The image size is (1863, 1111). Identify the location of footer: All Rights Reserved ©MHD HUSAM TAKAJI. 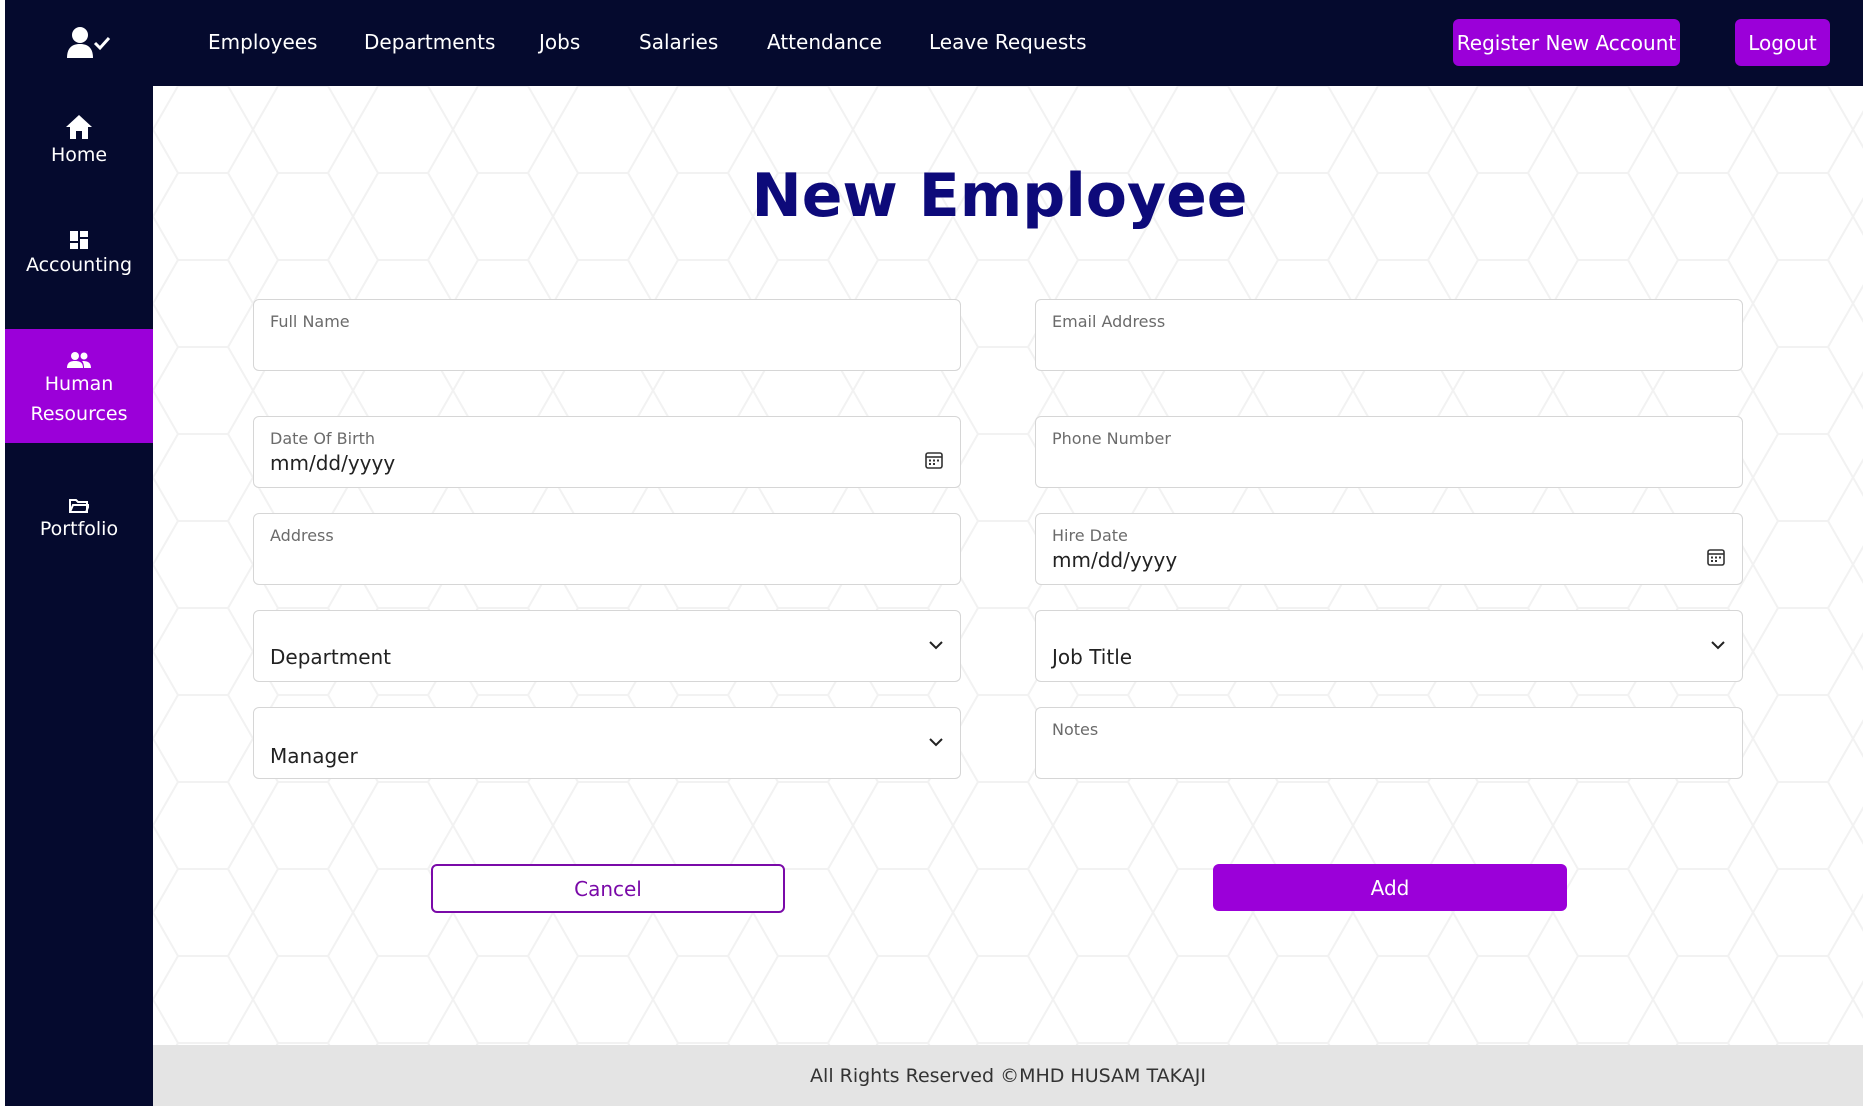
(1008, 1075).